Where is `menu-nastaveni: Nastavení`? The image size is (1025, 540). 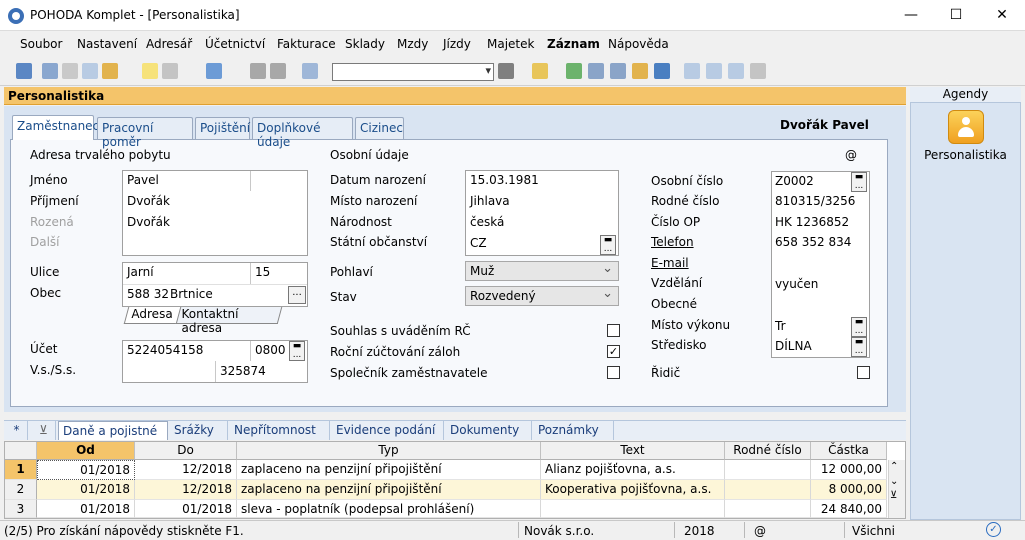
menu-nastaveni: Nastavení is located at coordinates (107, 44).